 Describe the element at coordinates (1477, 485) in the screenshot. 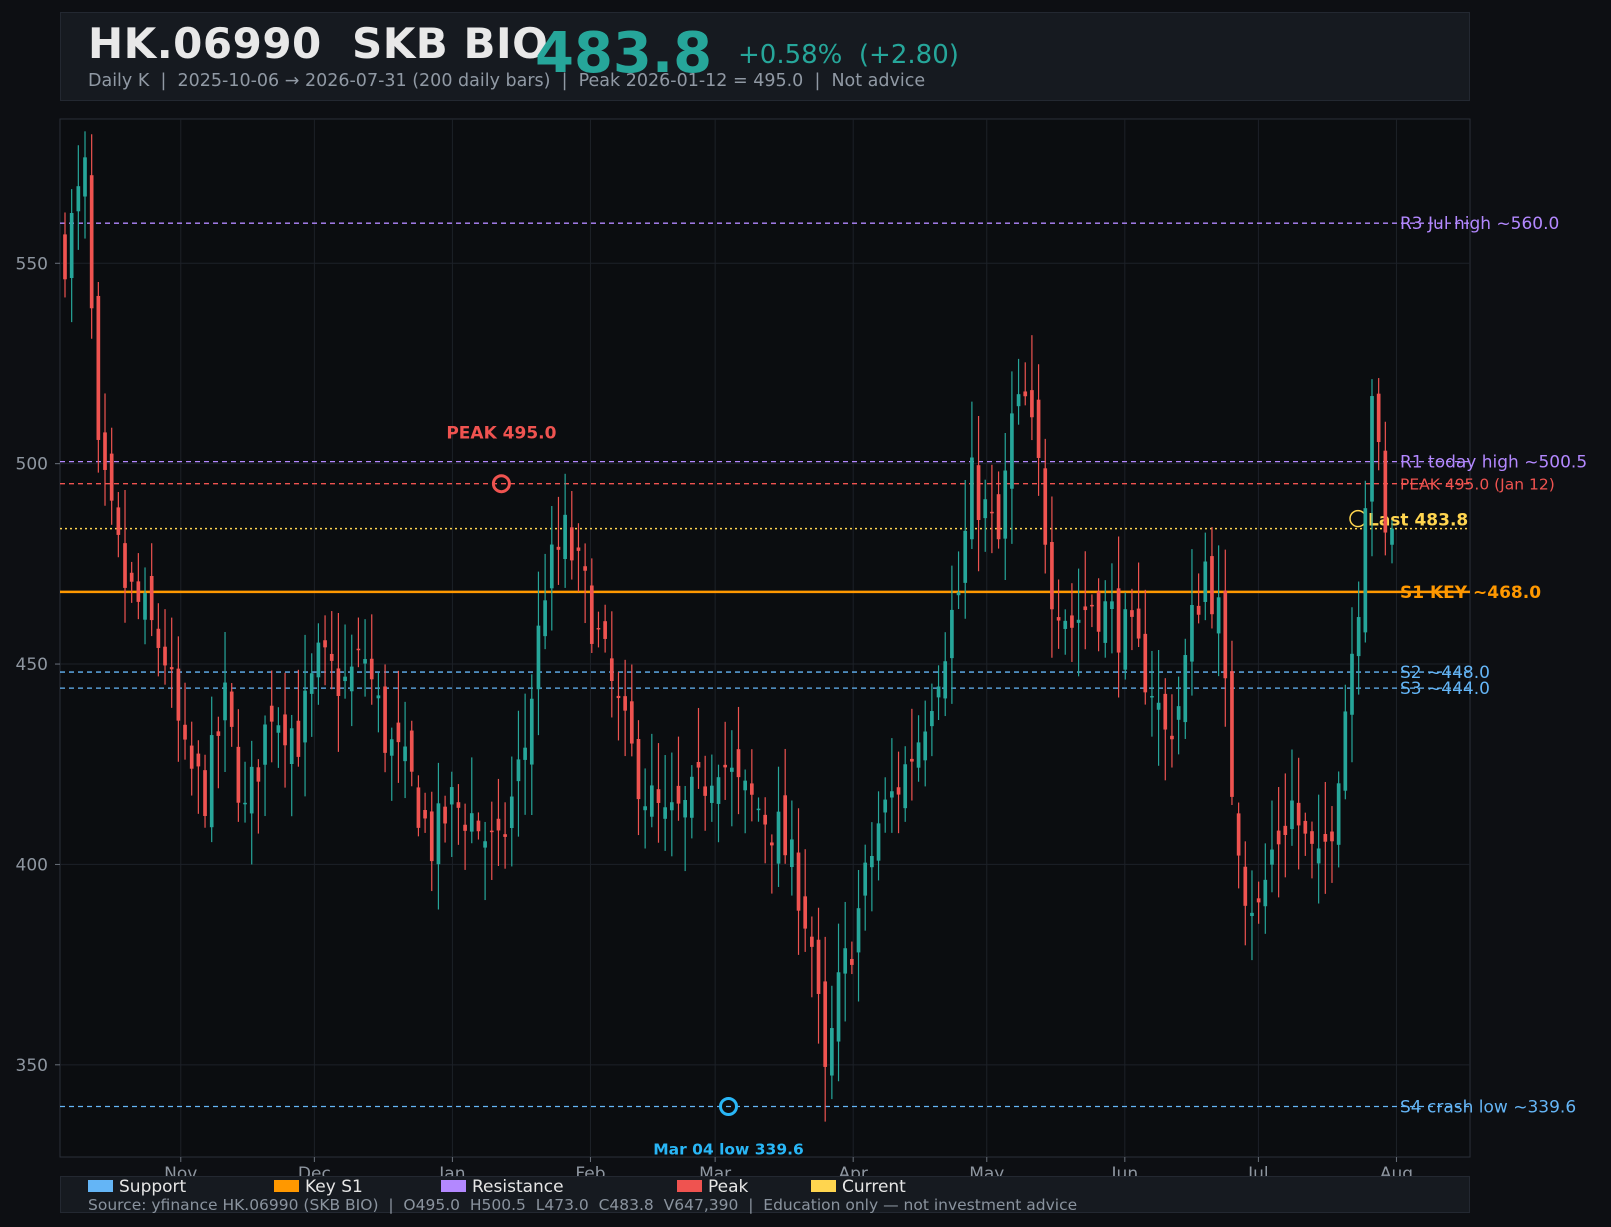

I see `level-label-peak: PEAK 495.0 (Jan 12)` at that location.